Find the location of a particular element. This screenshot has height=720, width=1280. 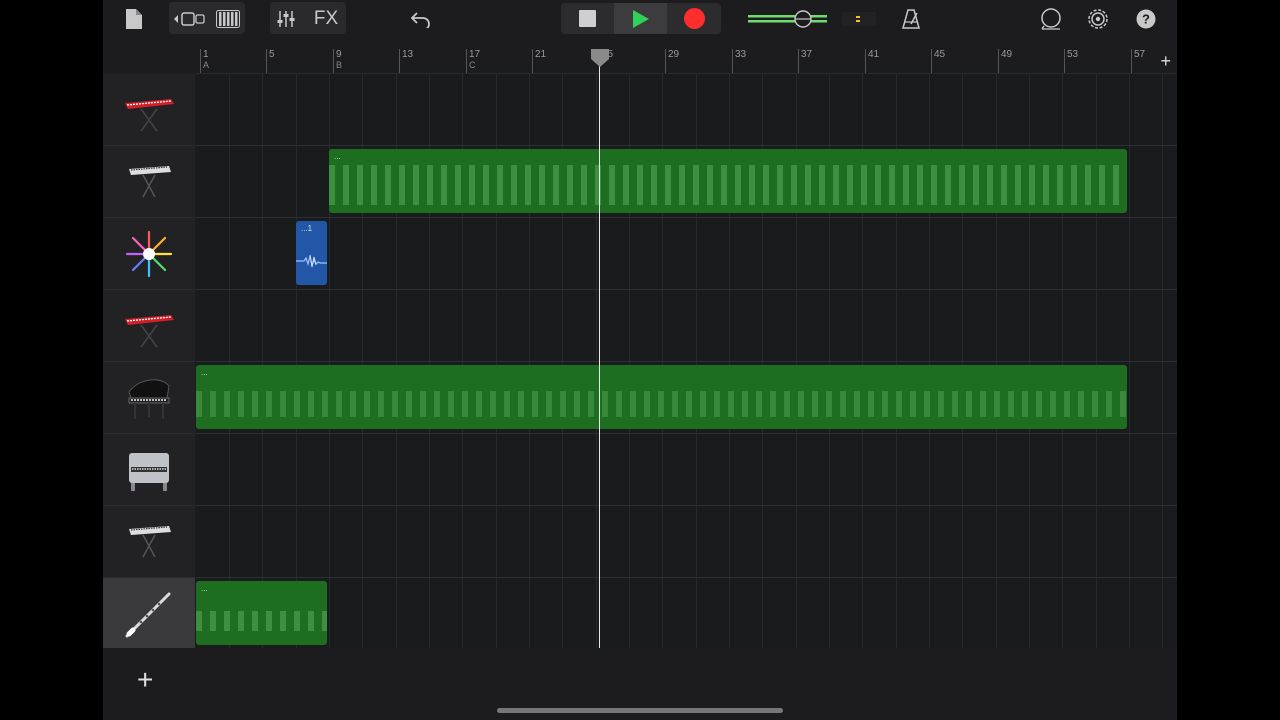

transport-controls is located at coordinates (641, 18).